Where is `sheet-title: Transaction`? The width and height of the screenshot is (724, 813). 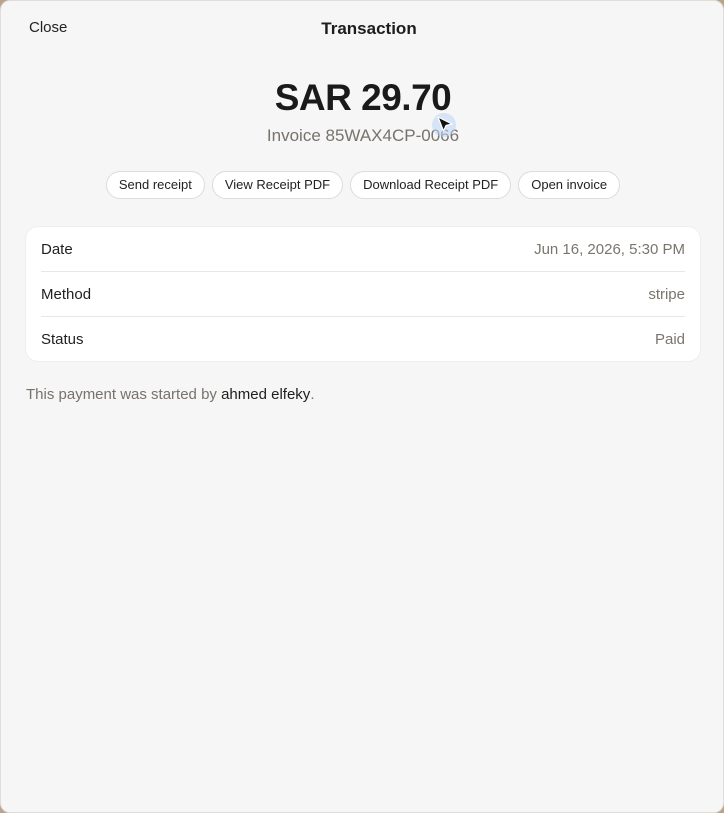
sheet-title: Transaction is located at coordinates (369, 28).